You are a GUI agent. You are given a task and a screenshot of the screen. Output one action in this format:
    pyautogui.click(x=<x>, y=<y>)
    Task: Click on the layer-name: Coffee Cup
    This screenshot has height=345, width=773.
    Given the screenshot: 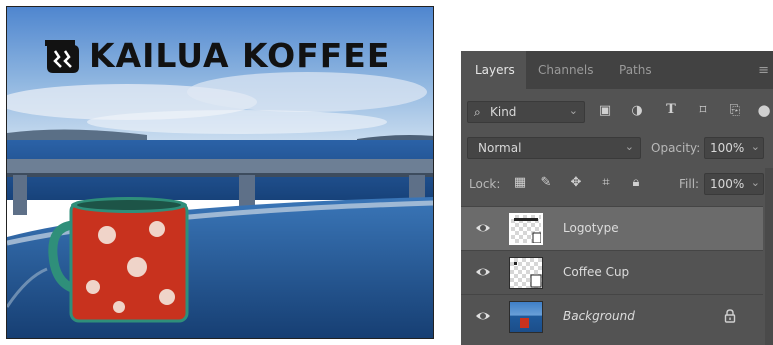 What is the action you would take?
    pyautogui.click(x=596, y=272)
    